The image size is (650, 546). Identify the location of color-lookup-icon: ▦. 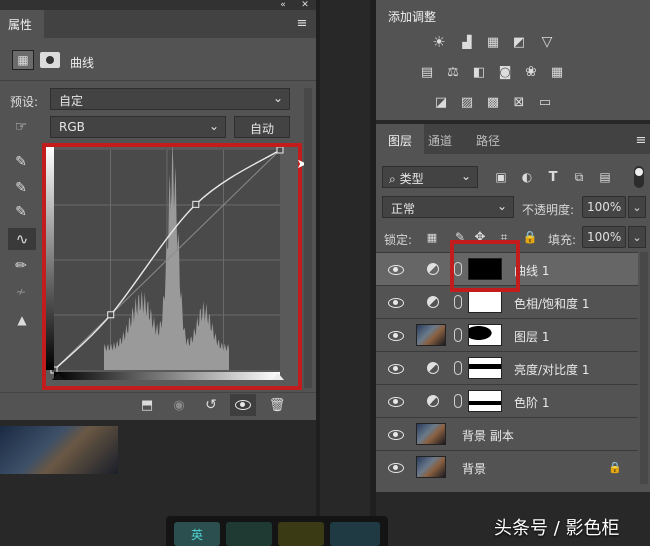
(557, 72).